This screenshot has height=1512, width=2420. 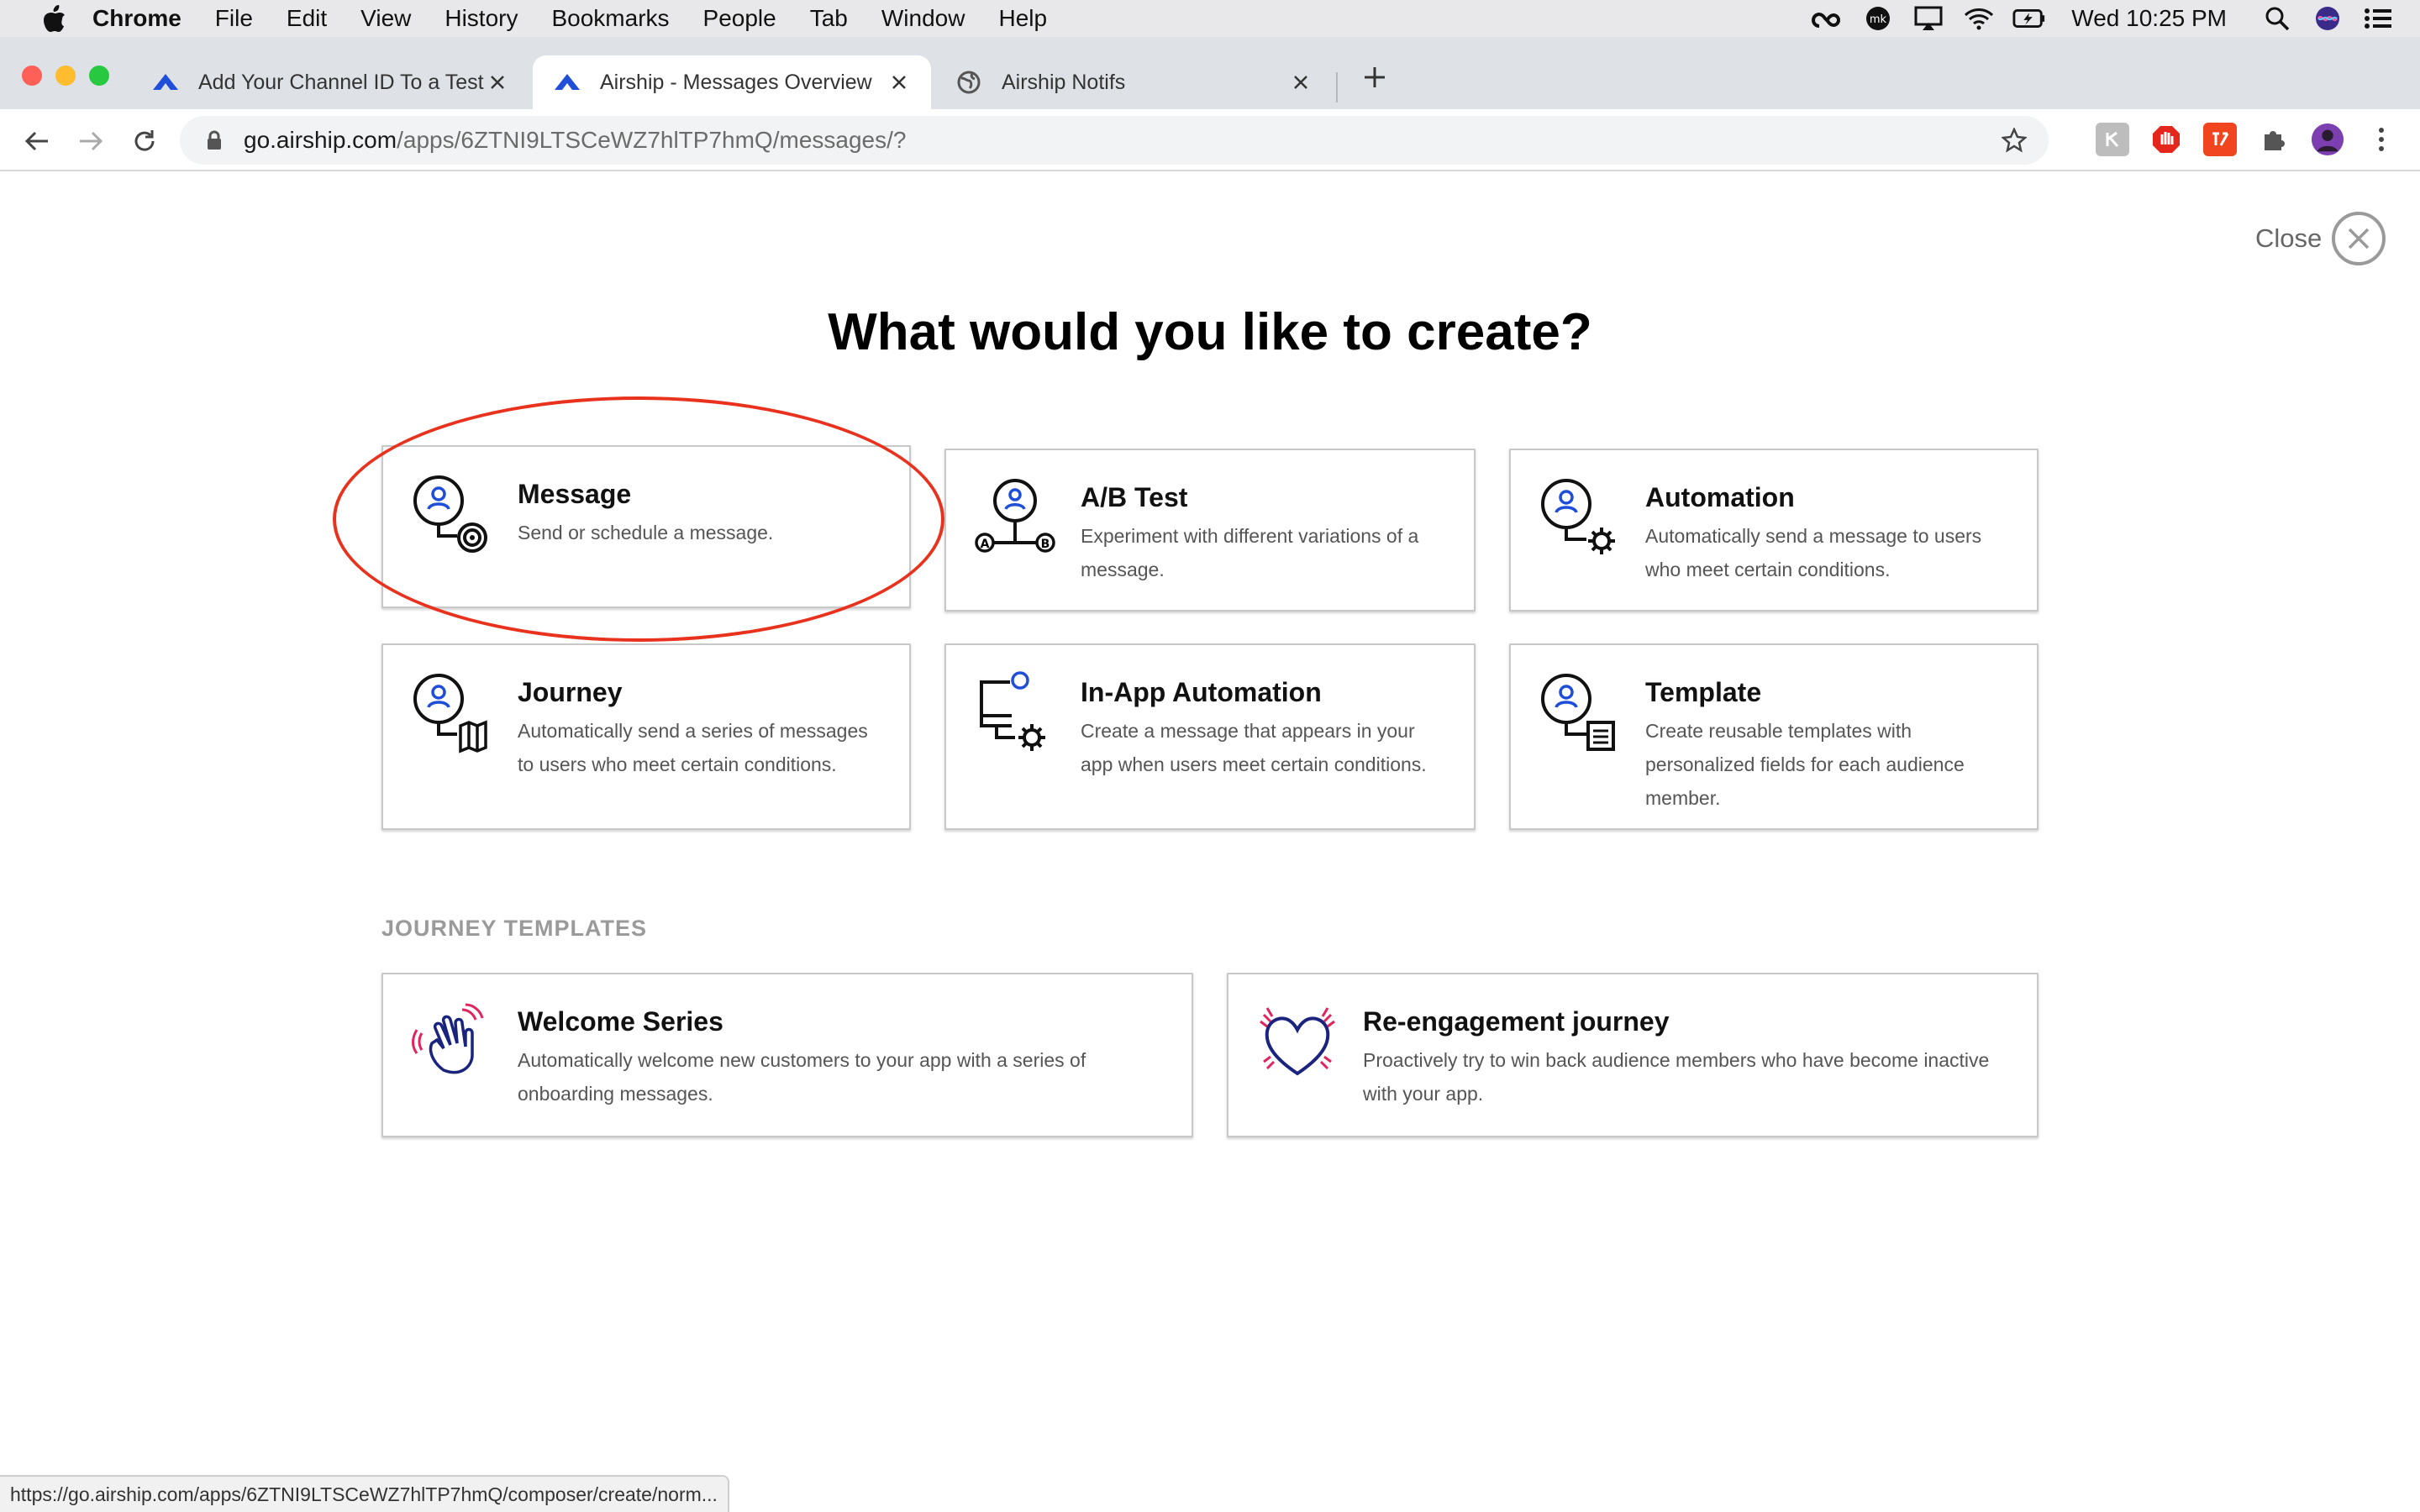 I want to click on control-center-icon, so click(x=2378, y=18).